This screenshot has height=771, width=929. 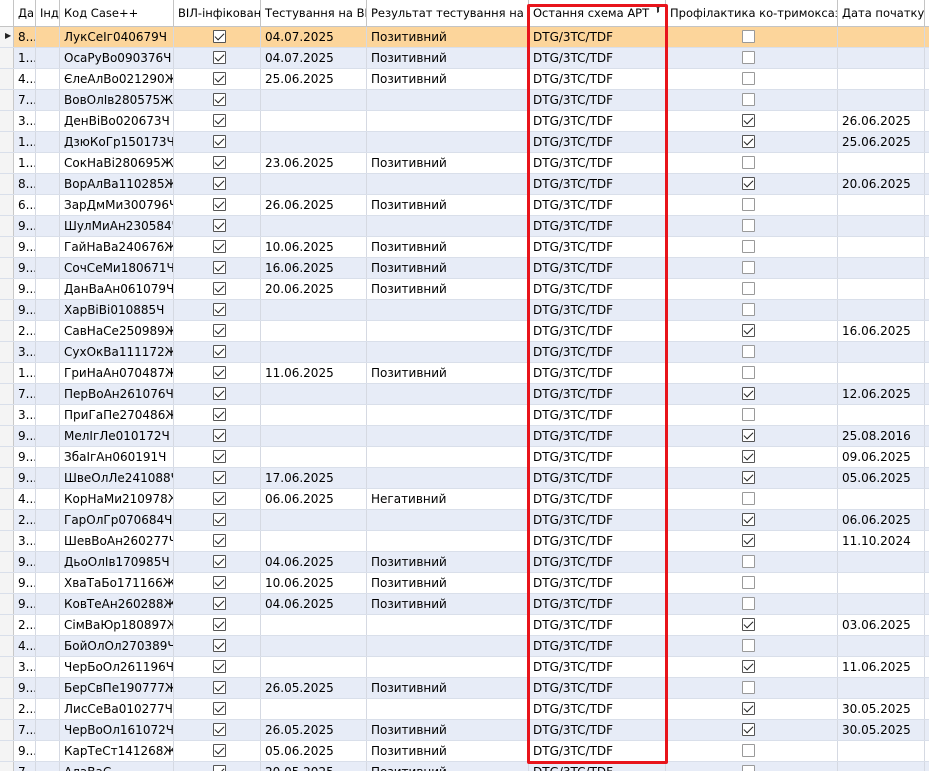 What do you see at coordinates (881, 121) in the screenshot?
I see `cell-date: 26.06.2025` at bounding box center [881, 121].